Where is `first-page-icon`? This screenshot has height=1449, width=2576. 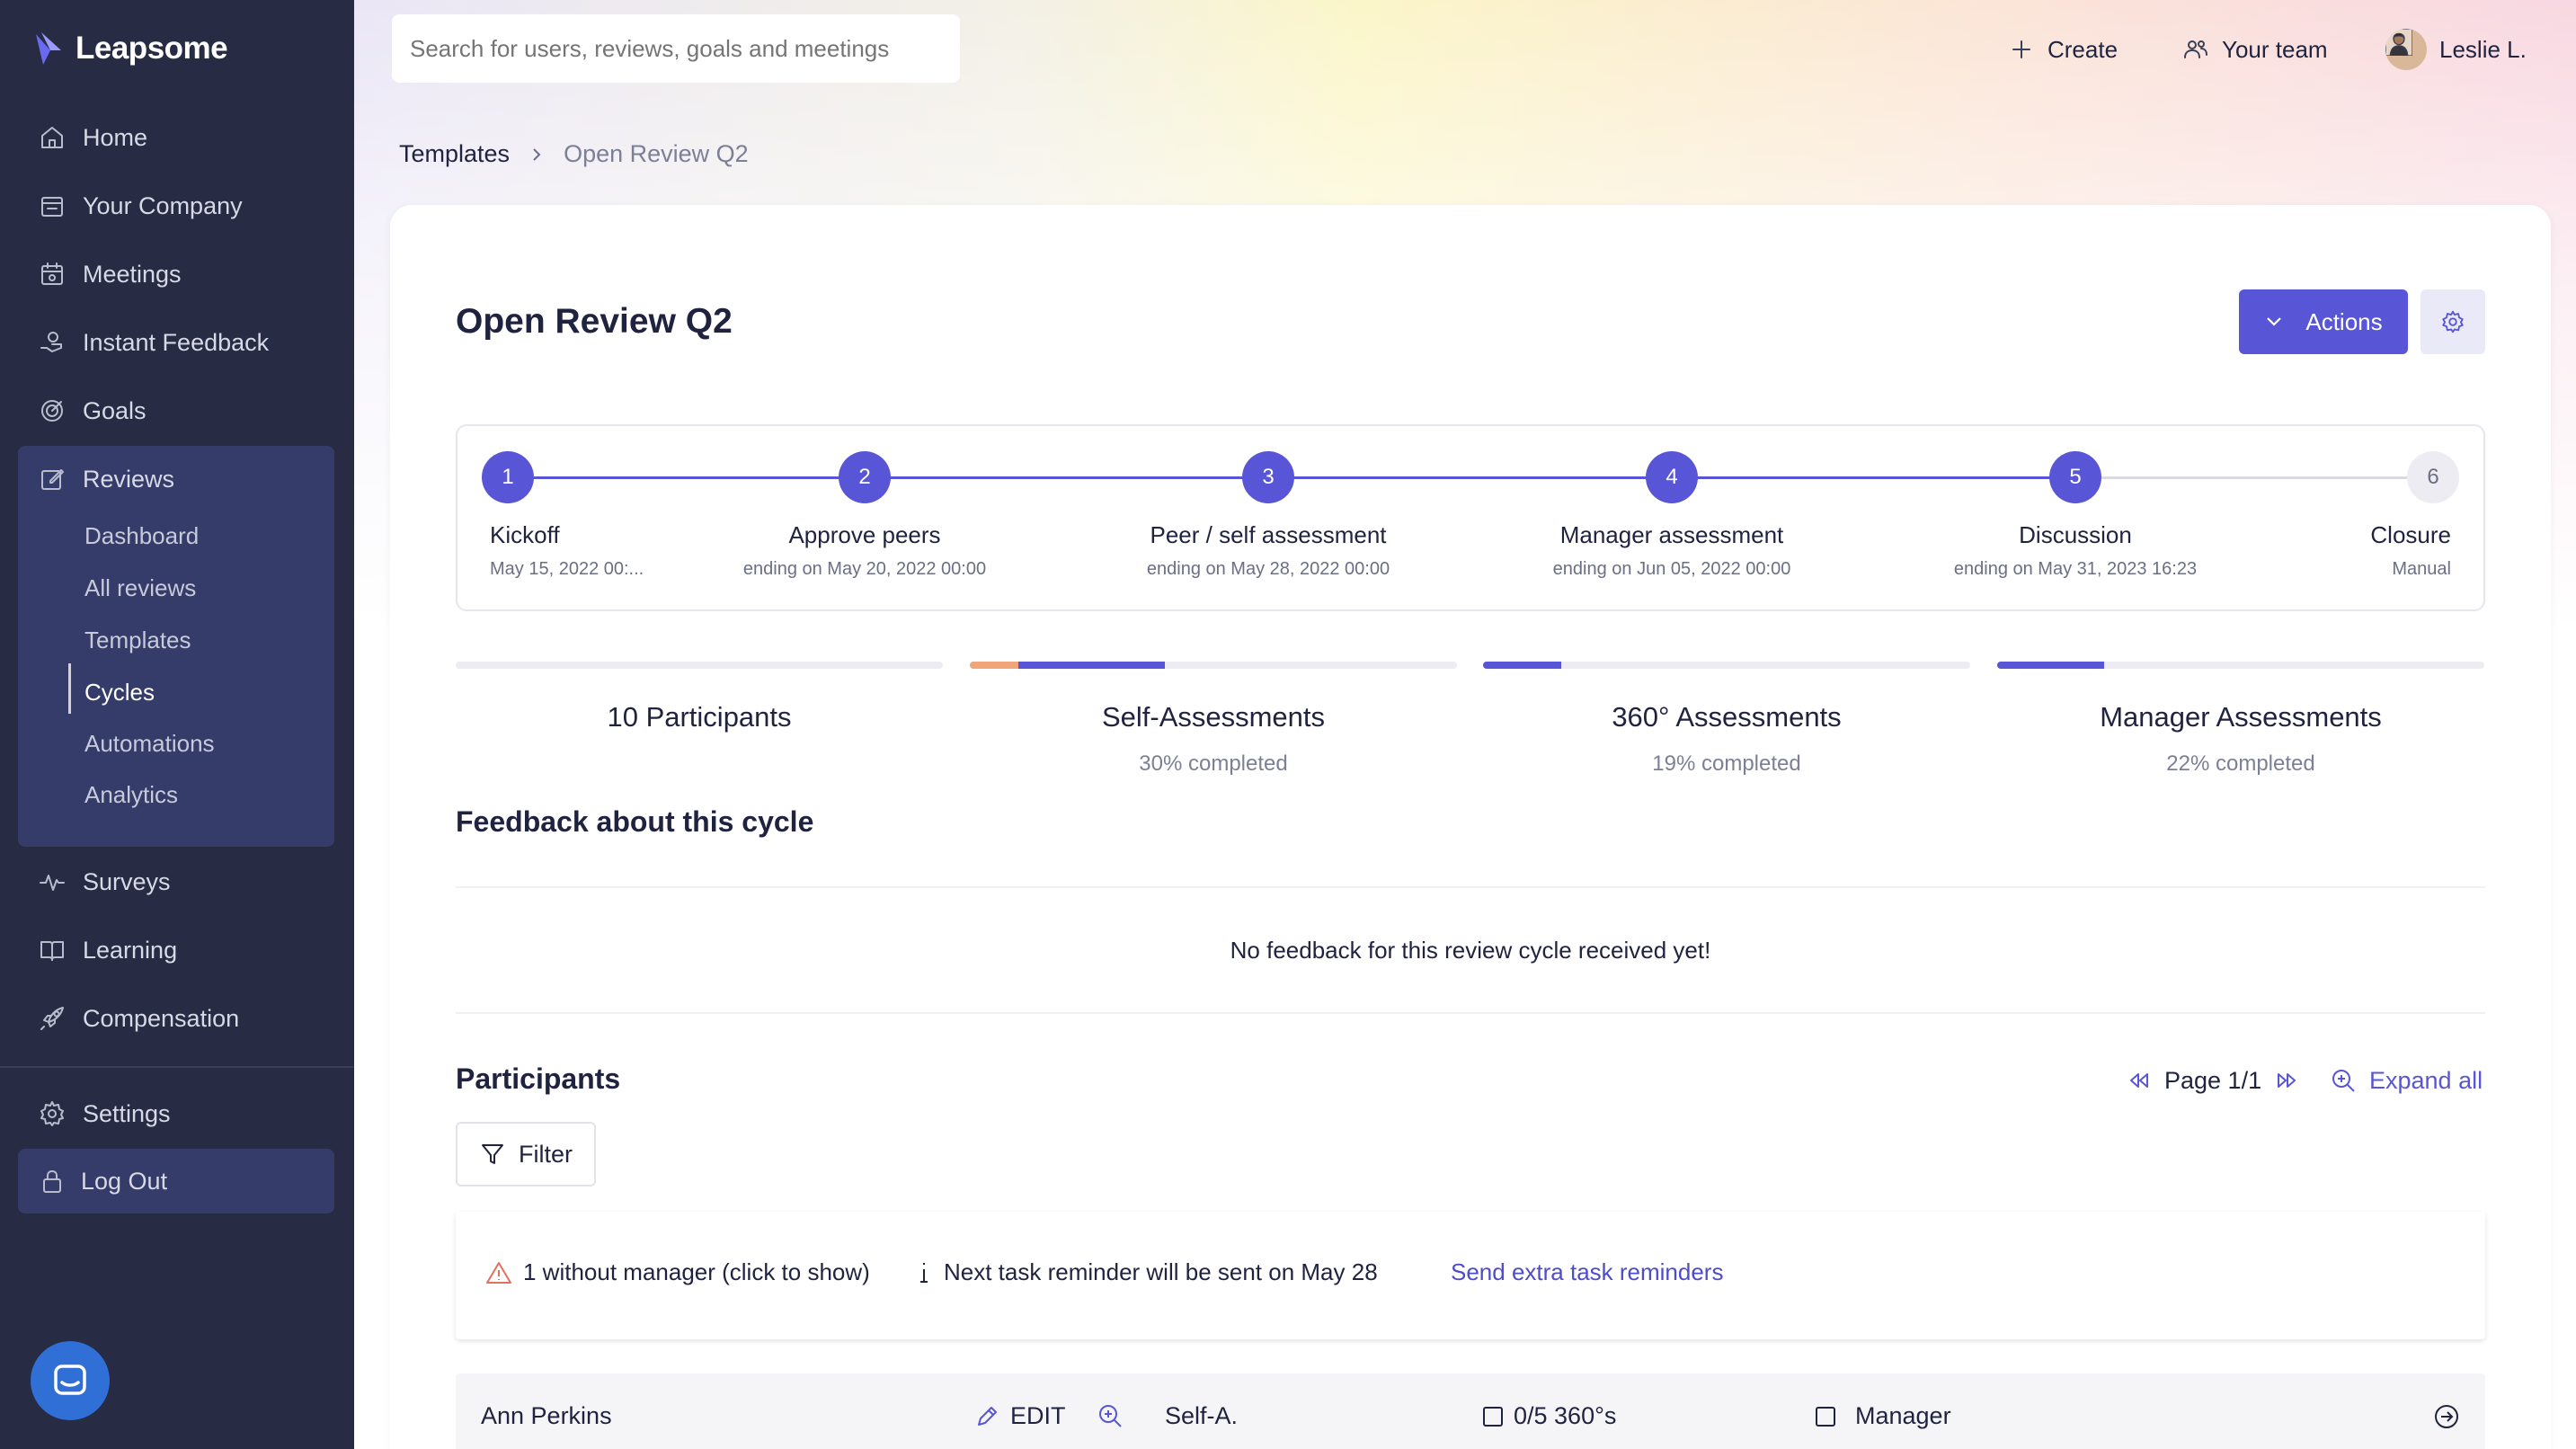 first-page-icon is located at coordinates (2139, 1080).